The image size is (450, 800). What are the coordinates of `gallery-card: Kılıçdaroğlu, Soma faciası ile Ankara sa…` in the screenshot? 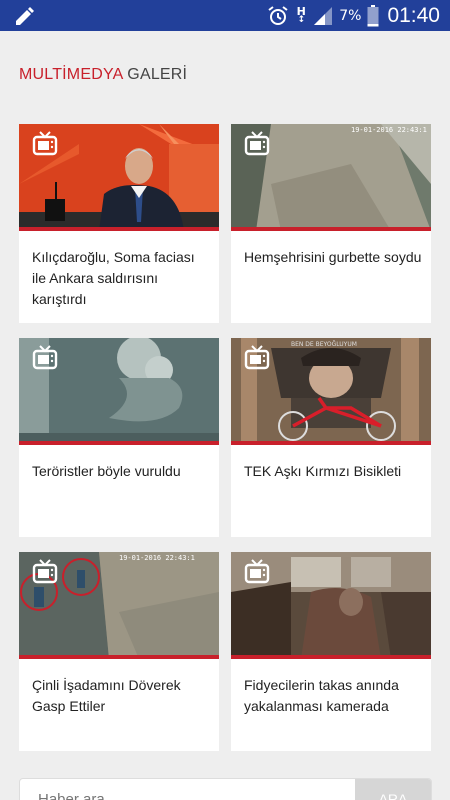 It's located at (119, 223).